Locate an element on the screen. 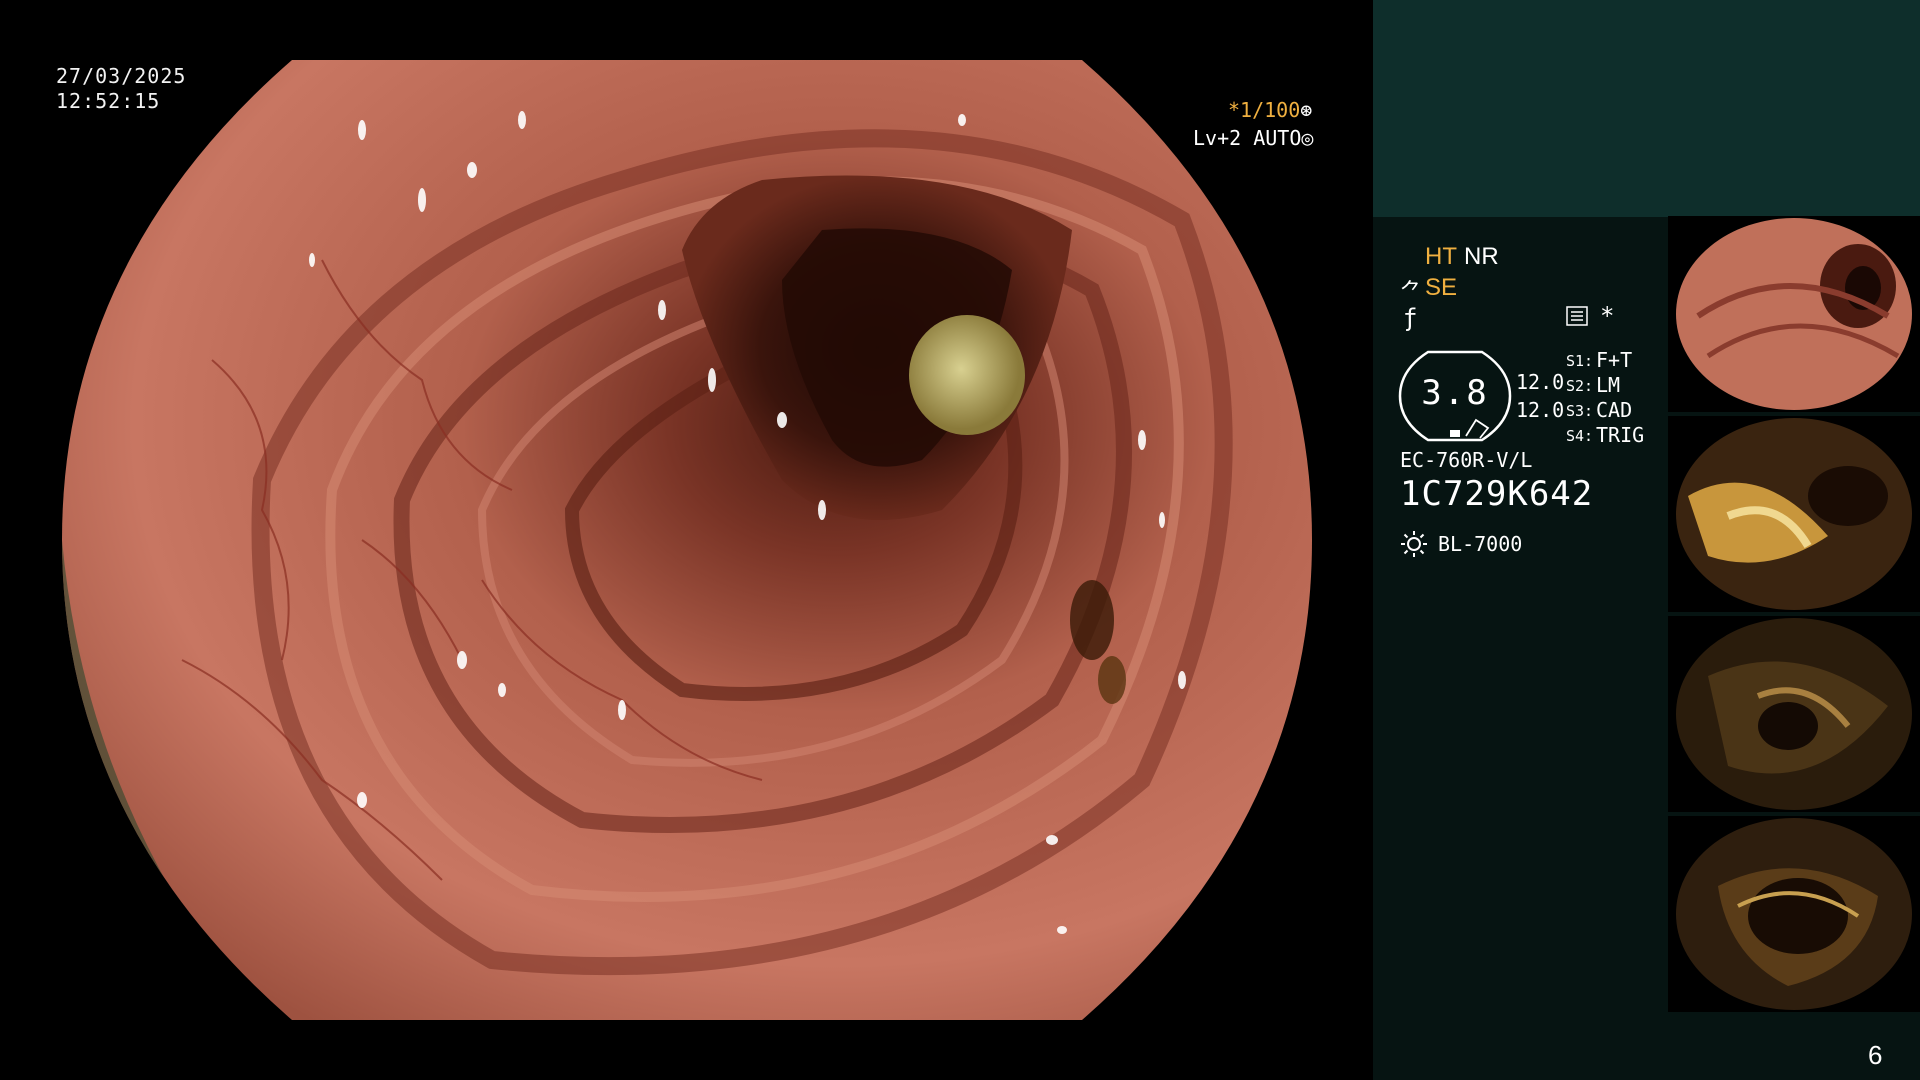 This screenshot has width=1920, height=1080. star-icon: * is located at coordinates (1607, 316).